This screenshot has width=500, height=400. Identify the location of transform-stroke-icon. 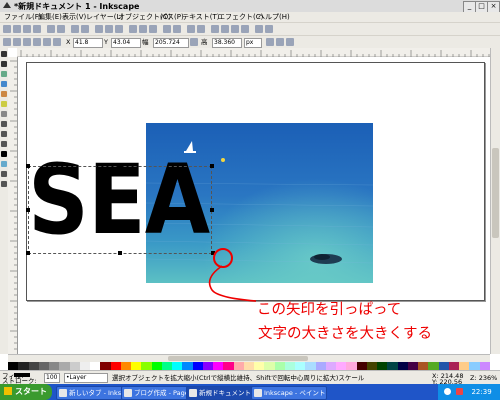
(270, 42).